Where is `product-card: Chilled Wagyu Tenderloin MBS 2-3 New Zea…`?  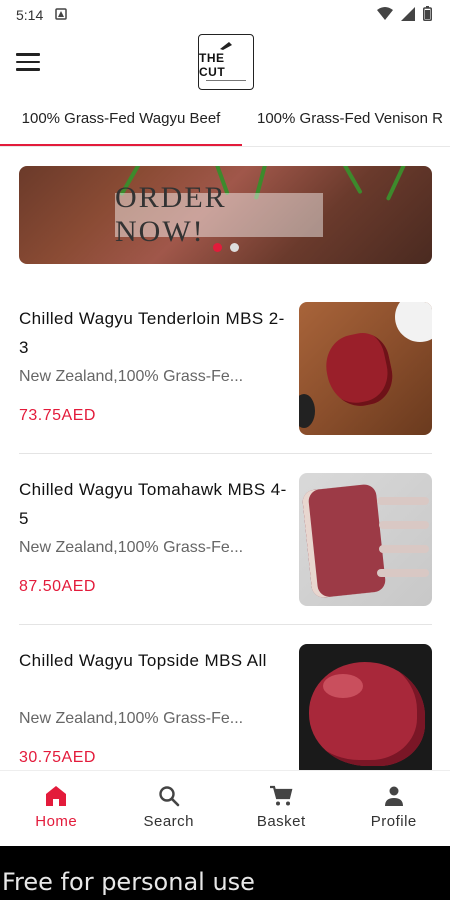
product-card: Chilled Wagyu Tenderloin MBS 2-3 New Zea… is located at coordinates (225, 369).